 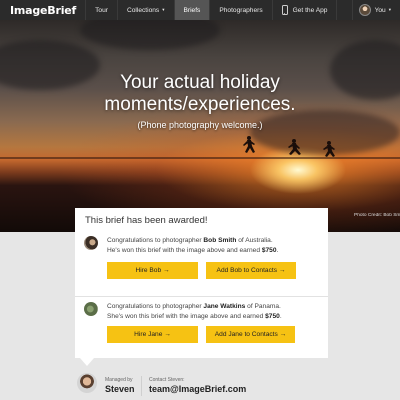 I want to click on managed-by-label: Managed by, so click(x=119, y=380).